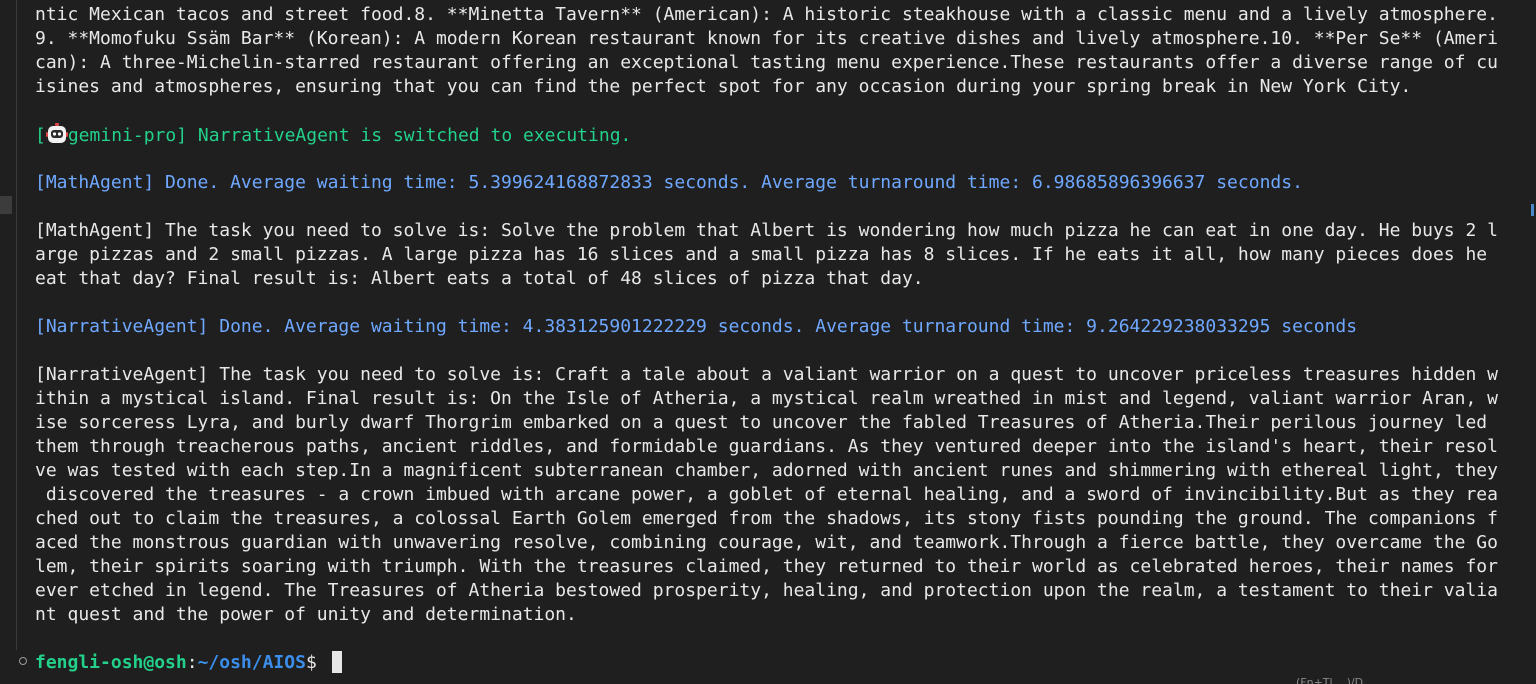 This screenshot has width=1536, height=684. I want to click on scrollbar-marker, so click(1532, 210).